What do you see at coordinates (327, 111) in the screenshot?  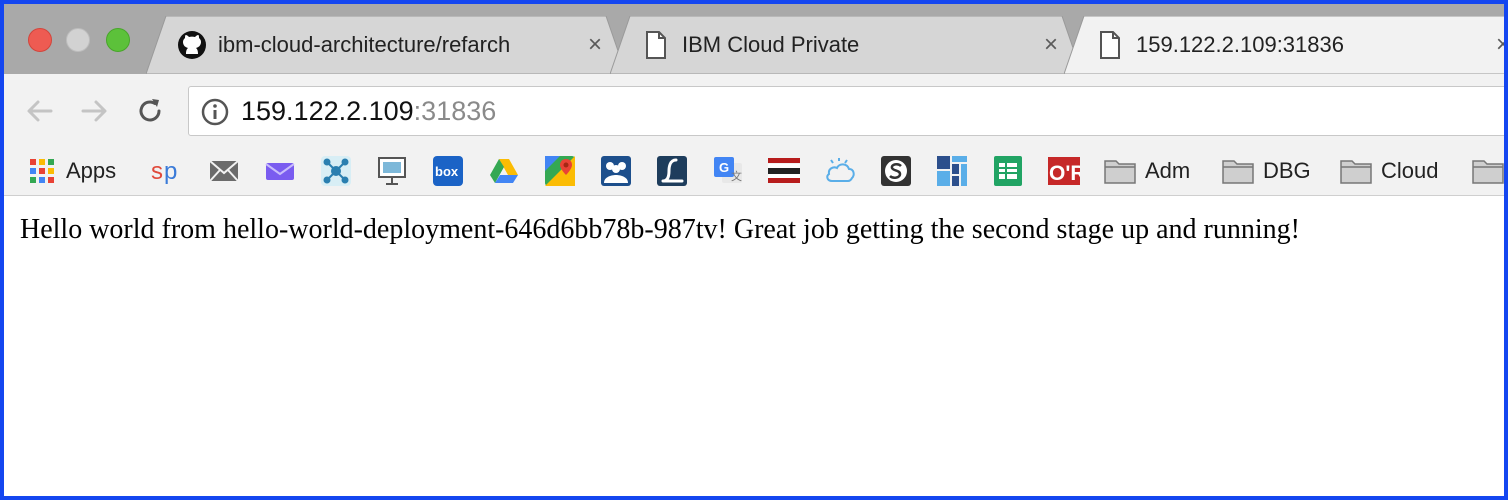 I see `url-host: 159.122.2.109` at bounding box center [327, 111].